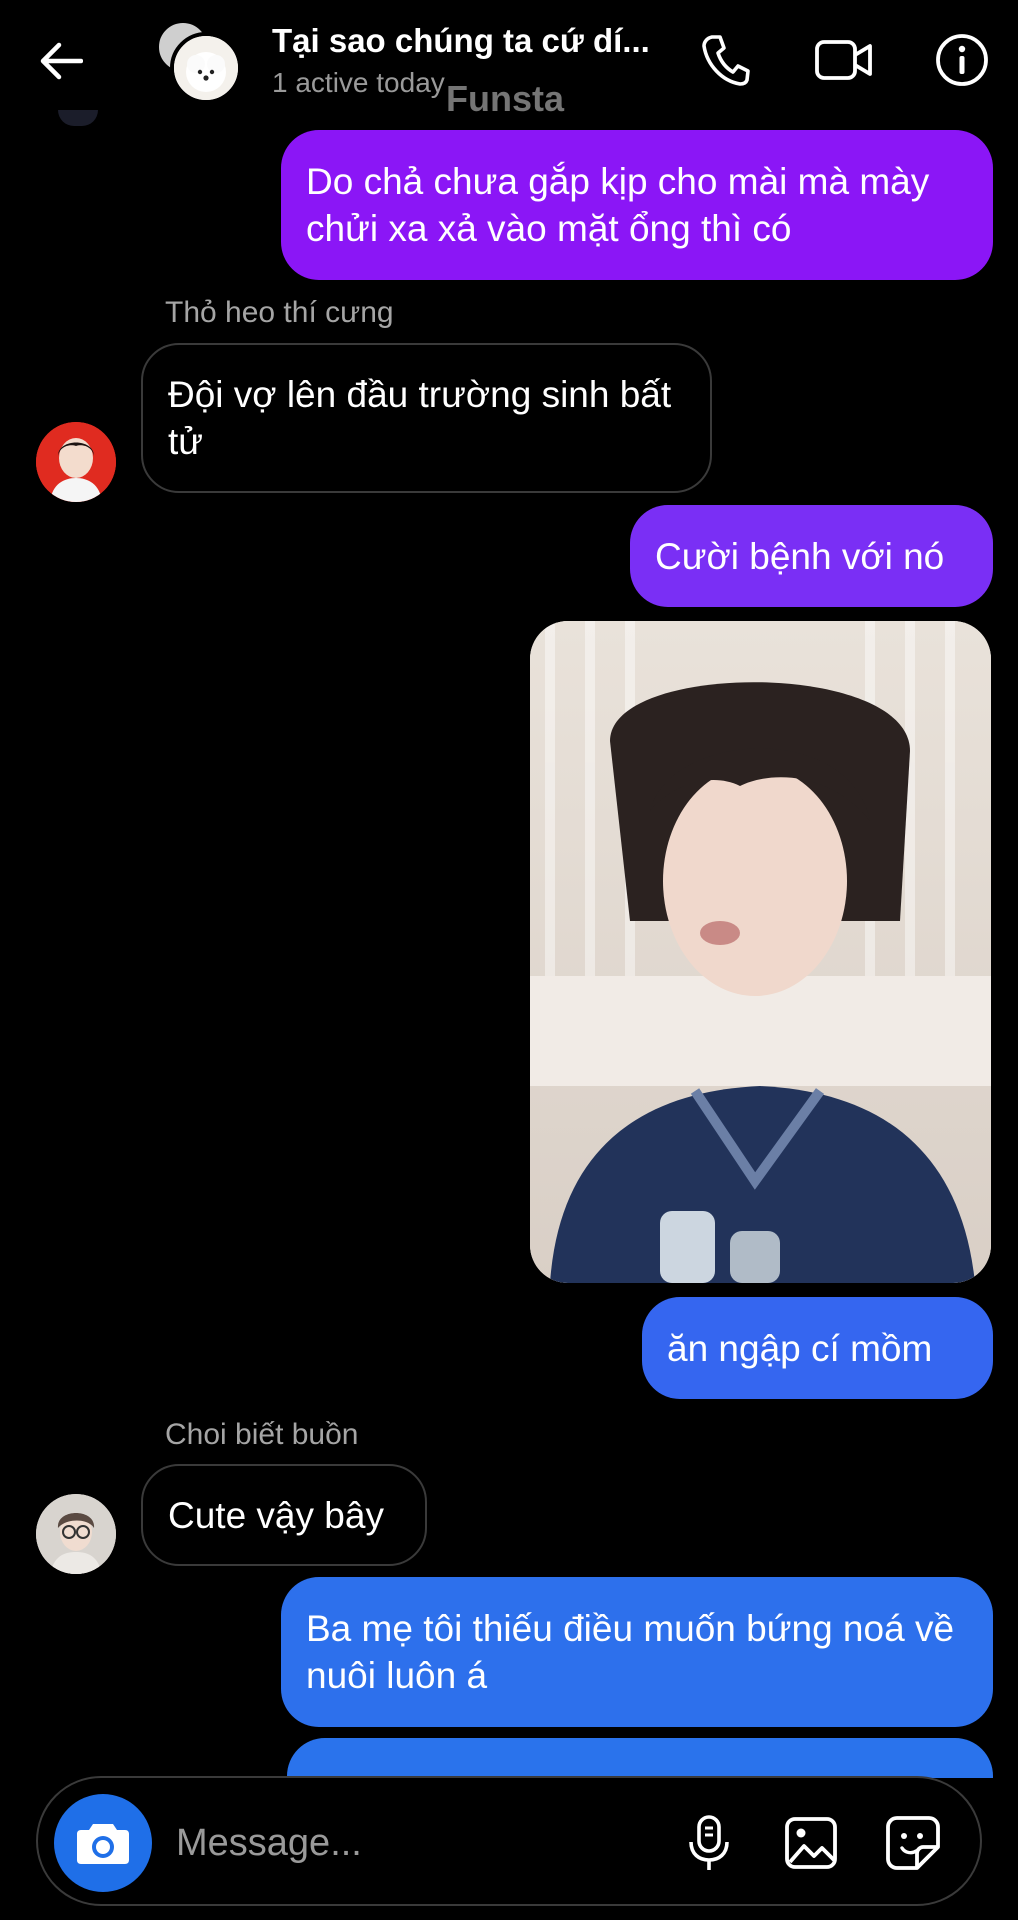 This screenshot has height=1920, width=1018. What do you see at coordinates (416, 1843) in the screenshot?
I see `message-input` at bounding box center [416, 1843].